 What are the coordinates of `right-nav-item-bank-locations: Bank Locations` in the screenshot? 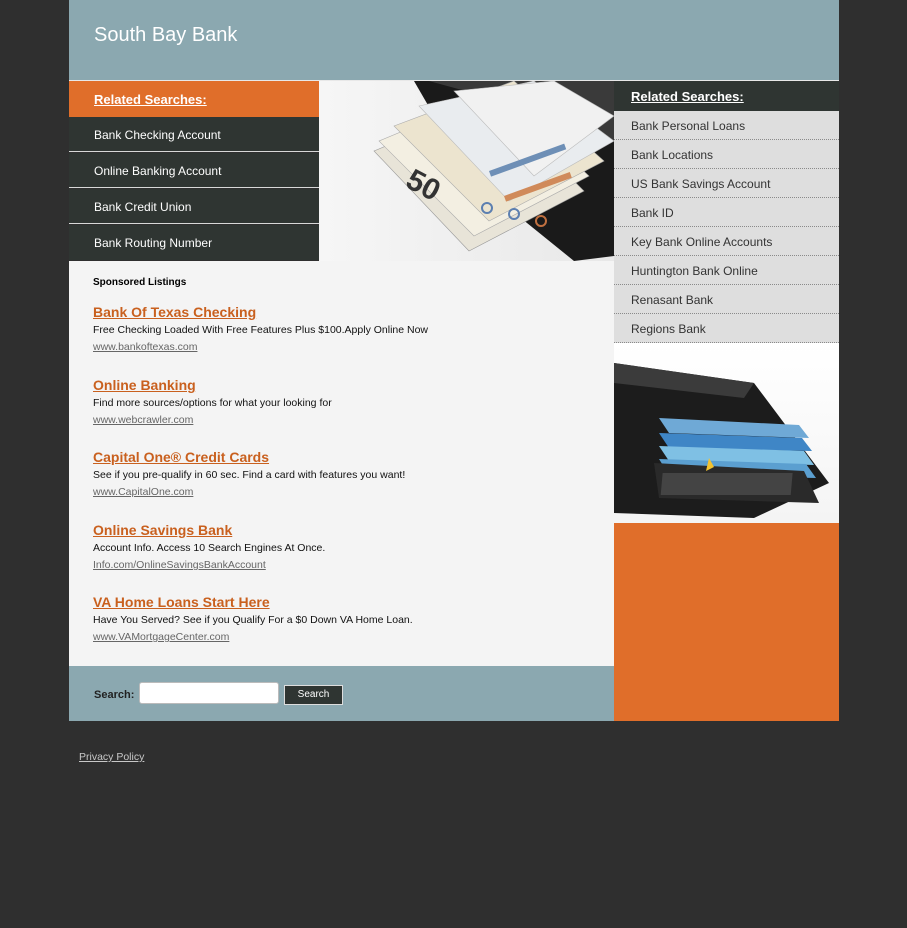 It's located at (726, 154).